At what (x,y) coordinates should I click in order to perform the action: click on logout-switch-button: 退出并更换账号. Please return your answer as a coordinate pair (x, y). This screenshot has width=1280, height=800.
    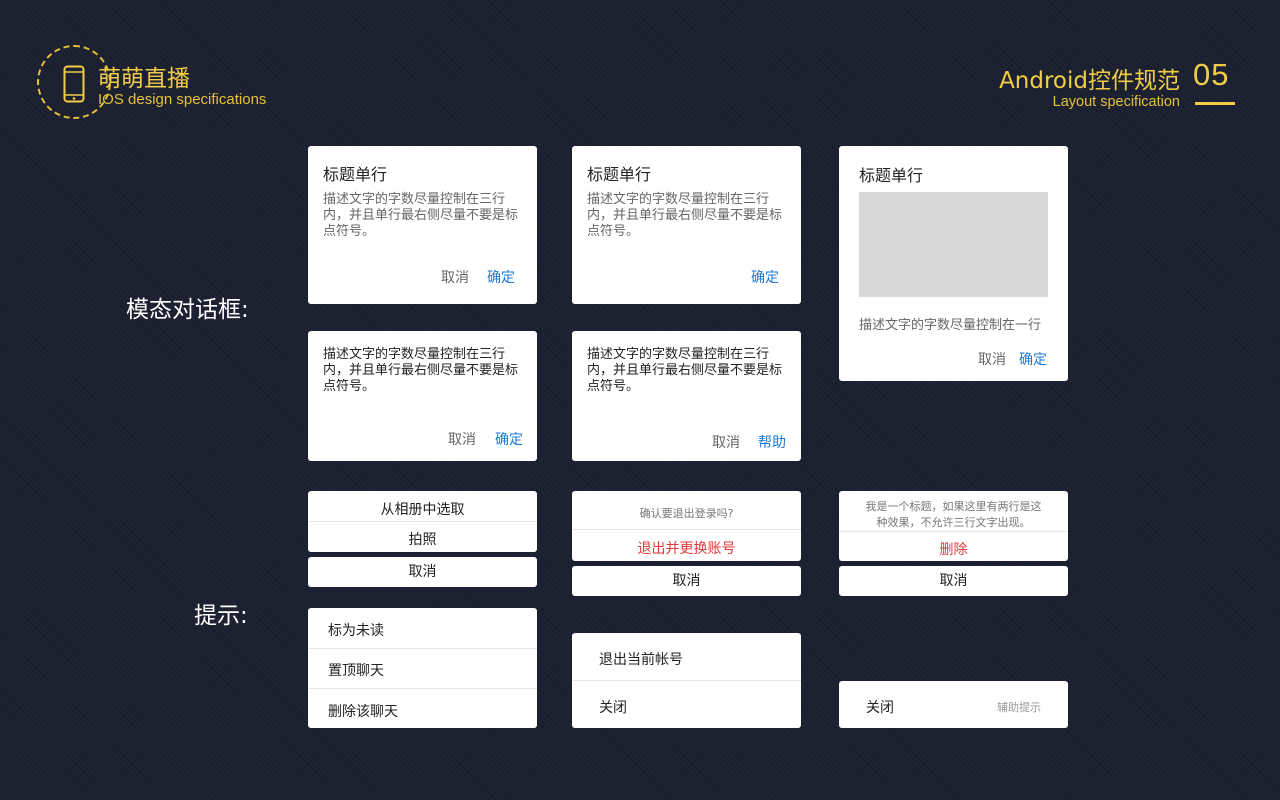
    Looking at the image, I should click on (686, 548).